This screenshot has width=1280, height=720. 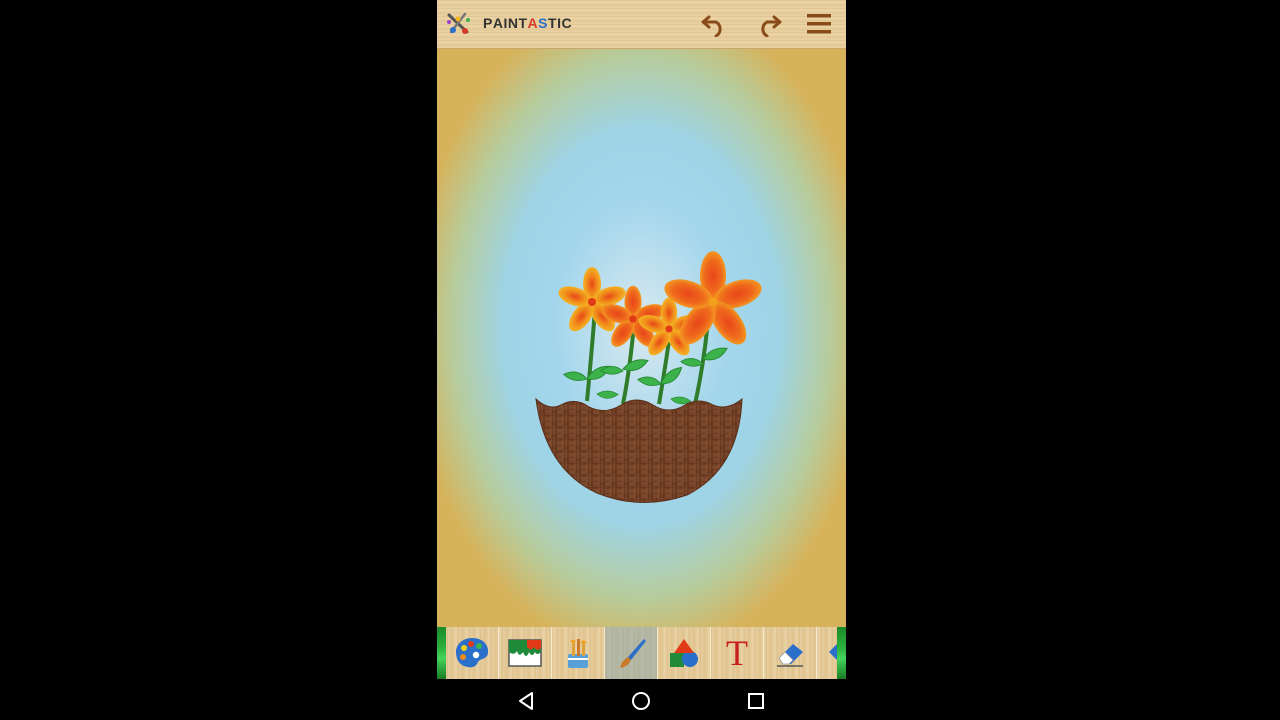 I want to click on title-letter: P, so click(x=488, y=23).